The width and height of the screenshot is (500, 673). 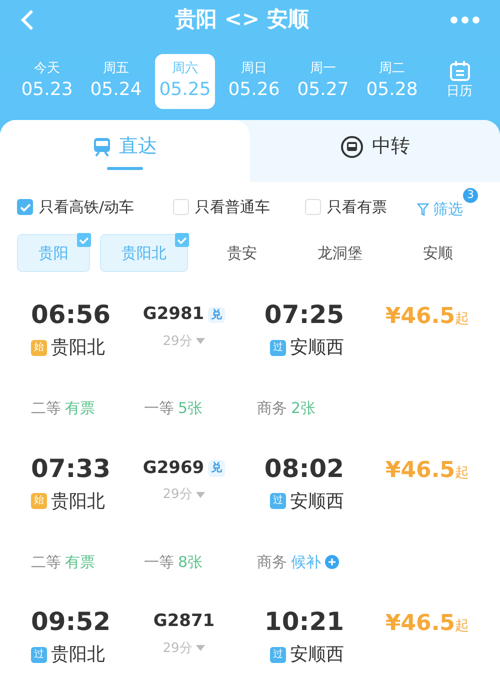 I want to click on filter-button: 筛选, so click(x=440, y=209).